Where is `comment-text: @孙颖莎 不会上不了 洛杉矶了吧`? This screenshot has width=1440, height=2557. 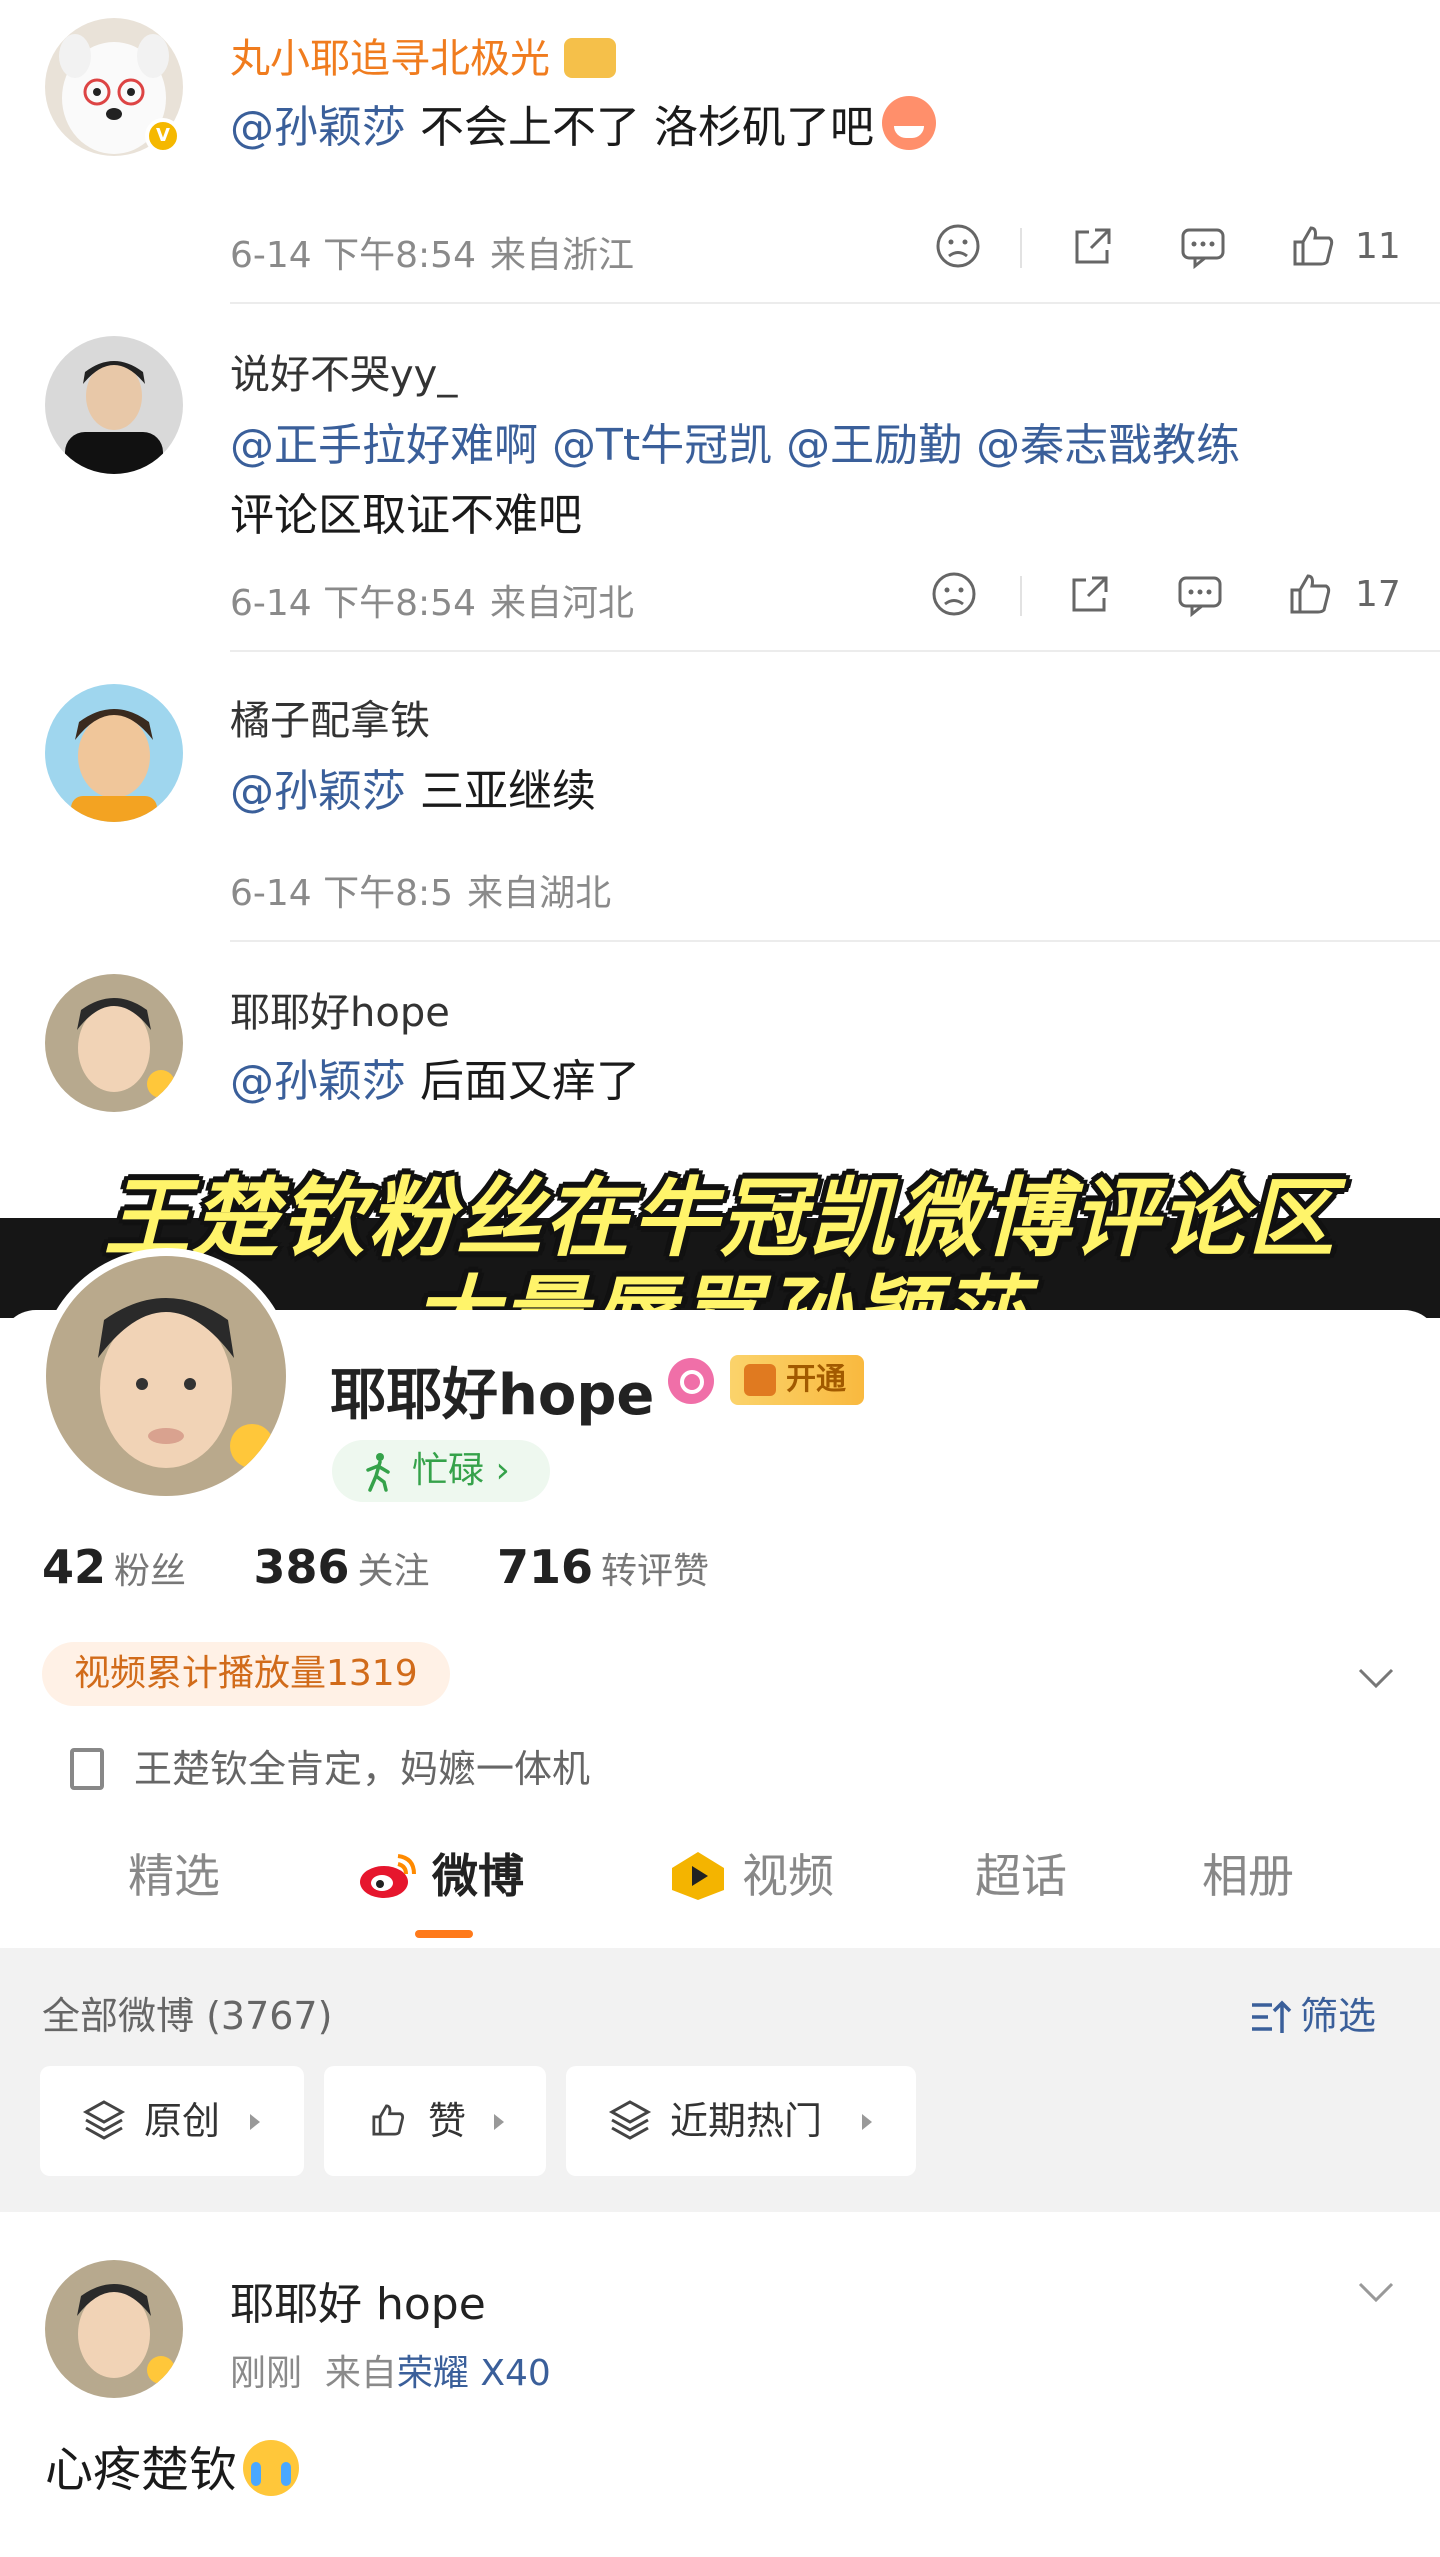 comment-text: @孙颖莎 不会上不了 洛杉矶了吧 is located at coordinates (583, 128).